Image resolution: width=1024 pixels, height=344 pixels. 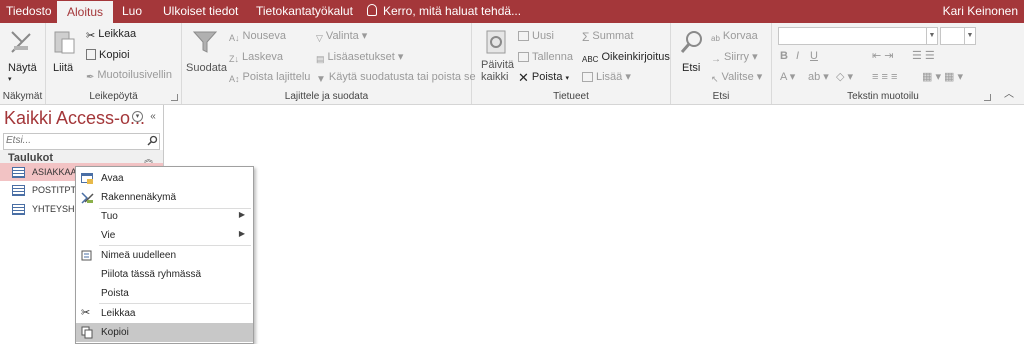 What do you see at coordinates (884, 77) in the screenshot?
I see `align-buttons: ≡ ≡ ≡` at bounding box center [884, 77].